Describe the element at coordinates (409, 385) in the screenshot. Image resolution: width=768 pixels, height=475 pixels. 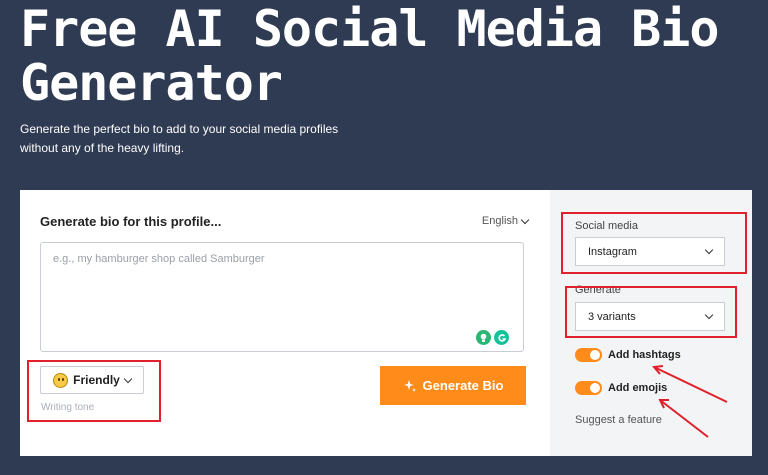
I see `sparkle-icon` at that location.